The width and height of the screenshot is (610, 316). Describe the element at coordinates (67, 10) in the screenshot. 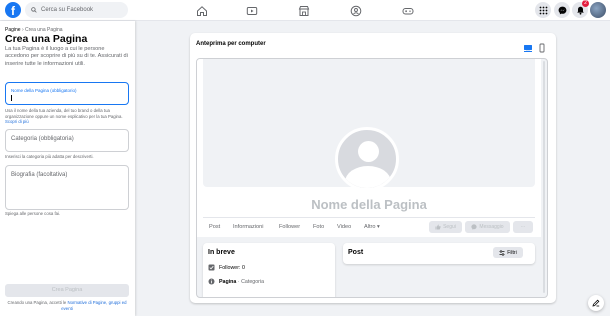

I see `search-placeholder: Cerca su Facebook` at that location.